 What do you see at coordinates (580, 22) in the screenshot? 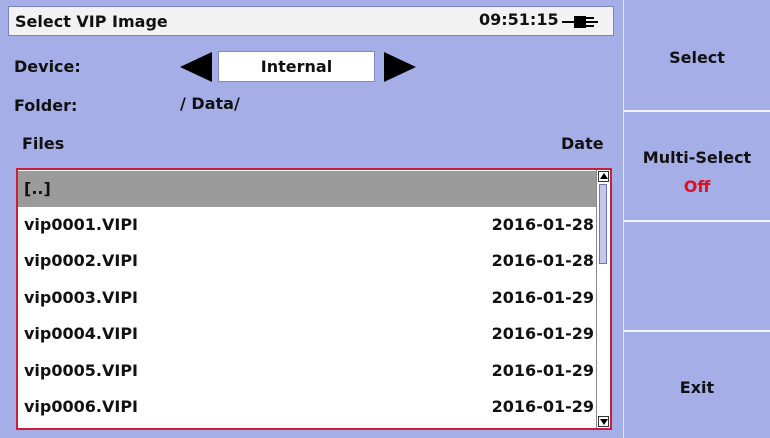
I see `power-plug-icon` at bounding box center [580, 22].